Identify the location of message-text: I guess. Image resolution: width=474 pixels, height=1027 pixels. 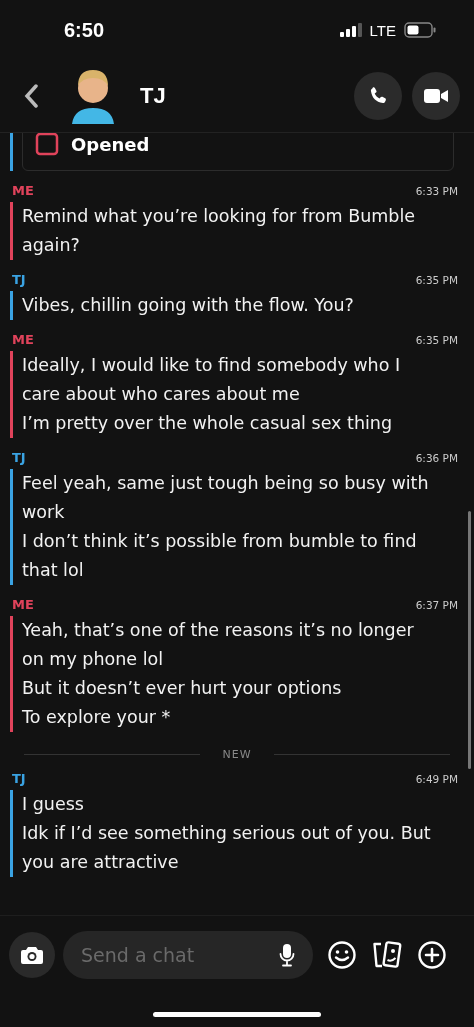
(53, 804).